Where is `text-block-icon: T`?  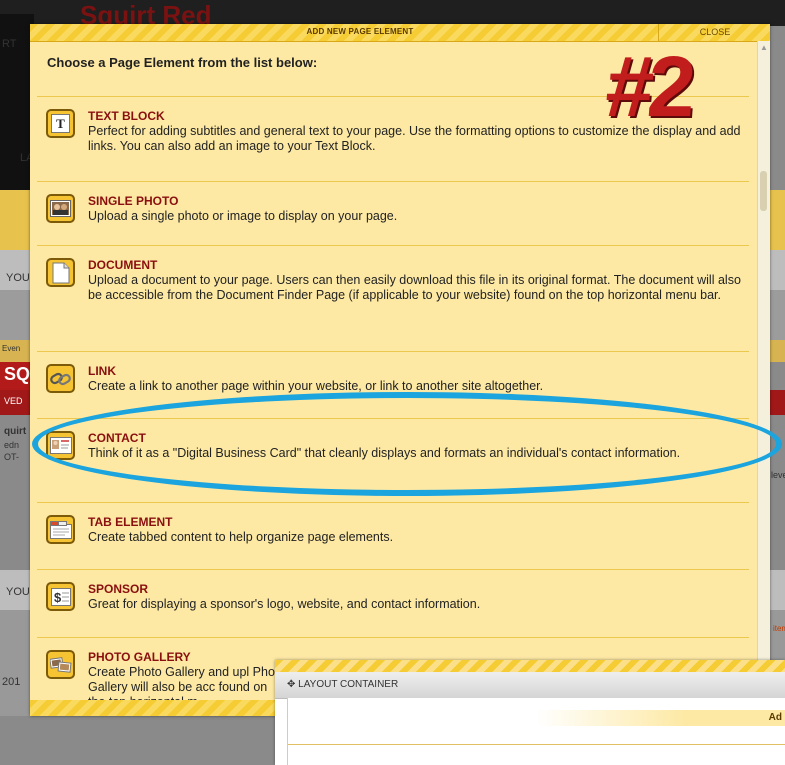 text-block-icon: T is located at coordinates (60, 123).